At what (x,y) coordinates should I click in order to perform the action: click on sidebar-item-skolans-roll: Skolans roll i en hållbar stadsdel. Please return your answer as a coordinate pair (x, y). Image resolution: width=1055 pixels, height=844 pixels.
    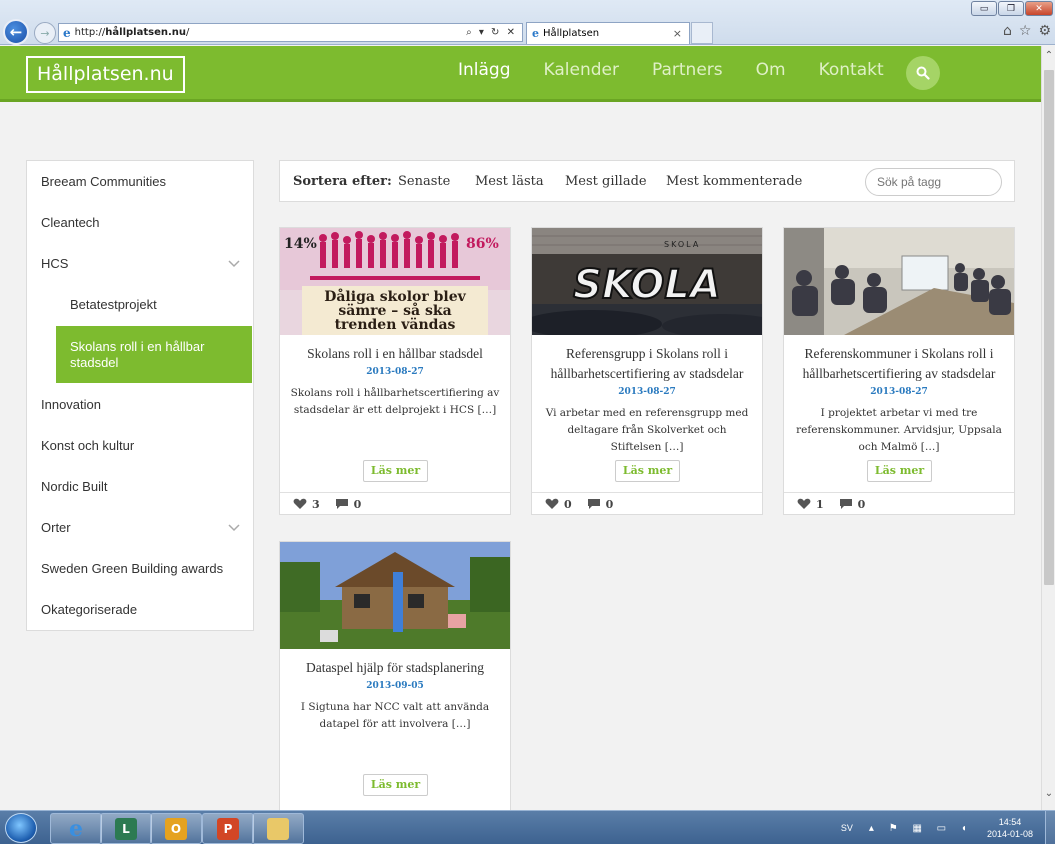
    Looking at the image, I should click on (154, 354).